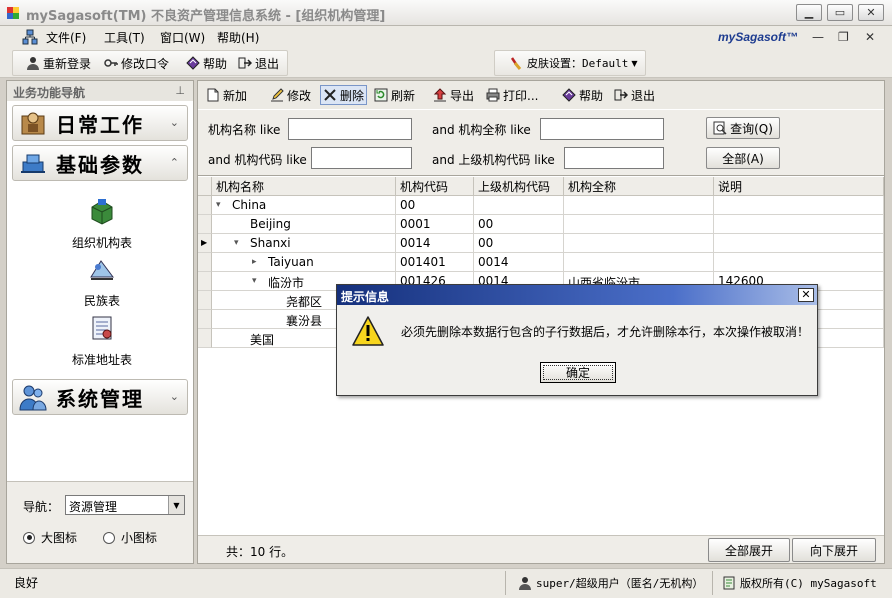  What do you see at coordinates (871, 12) in the screenshot?
I see `close-button: ✕` at bounding box center [871, 12].